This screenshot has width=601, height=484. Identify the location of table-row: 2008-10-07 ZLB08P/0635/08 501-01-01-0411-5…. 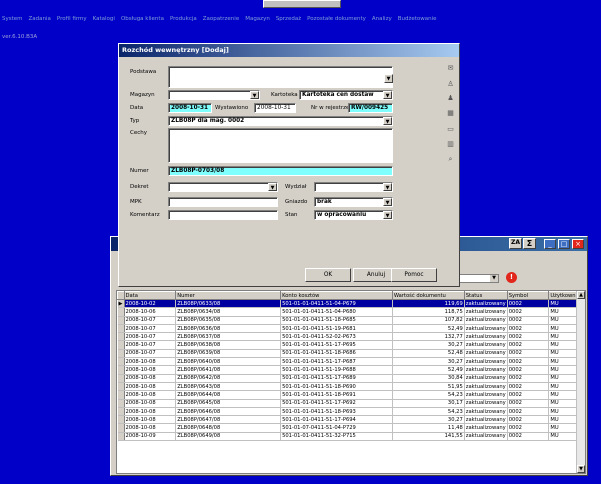
(351, 320).